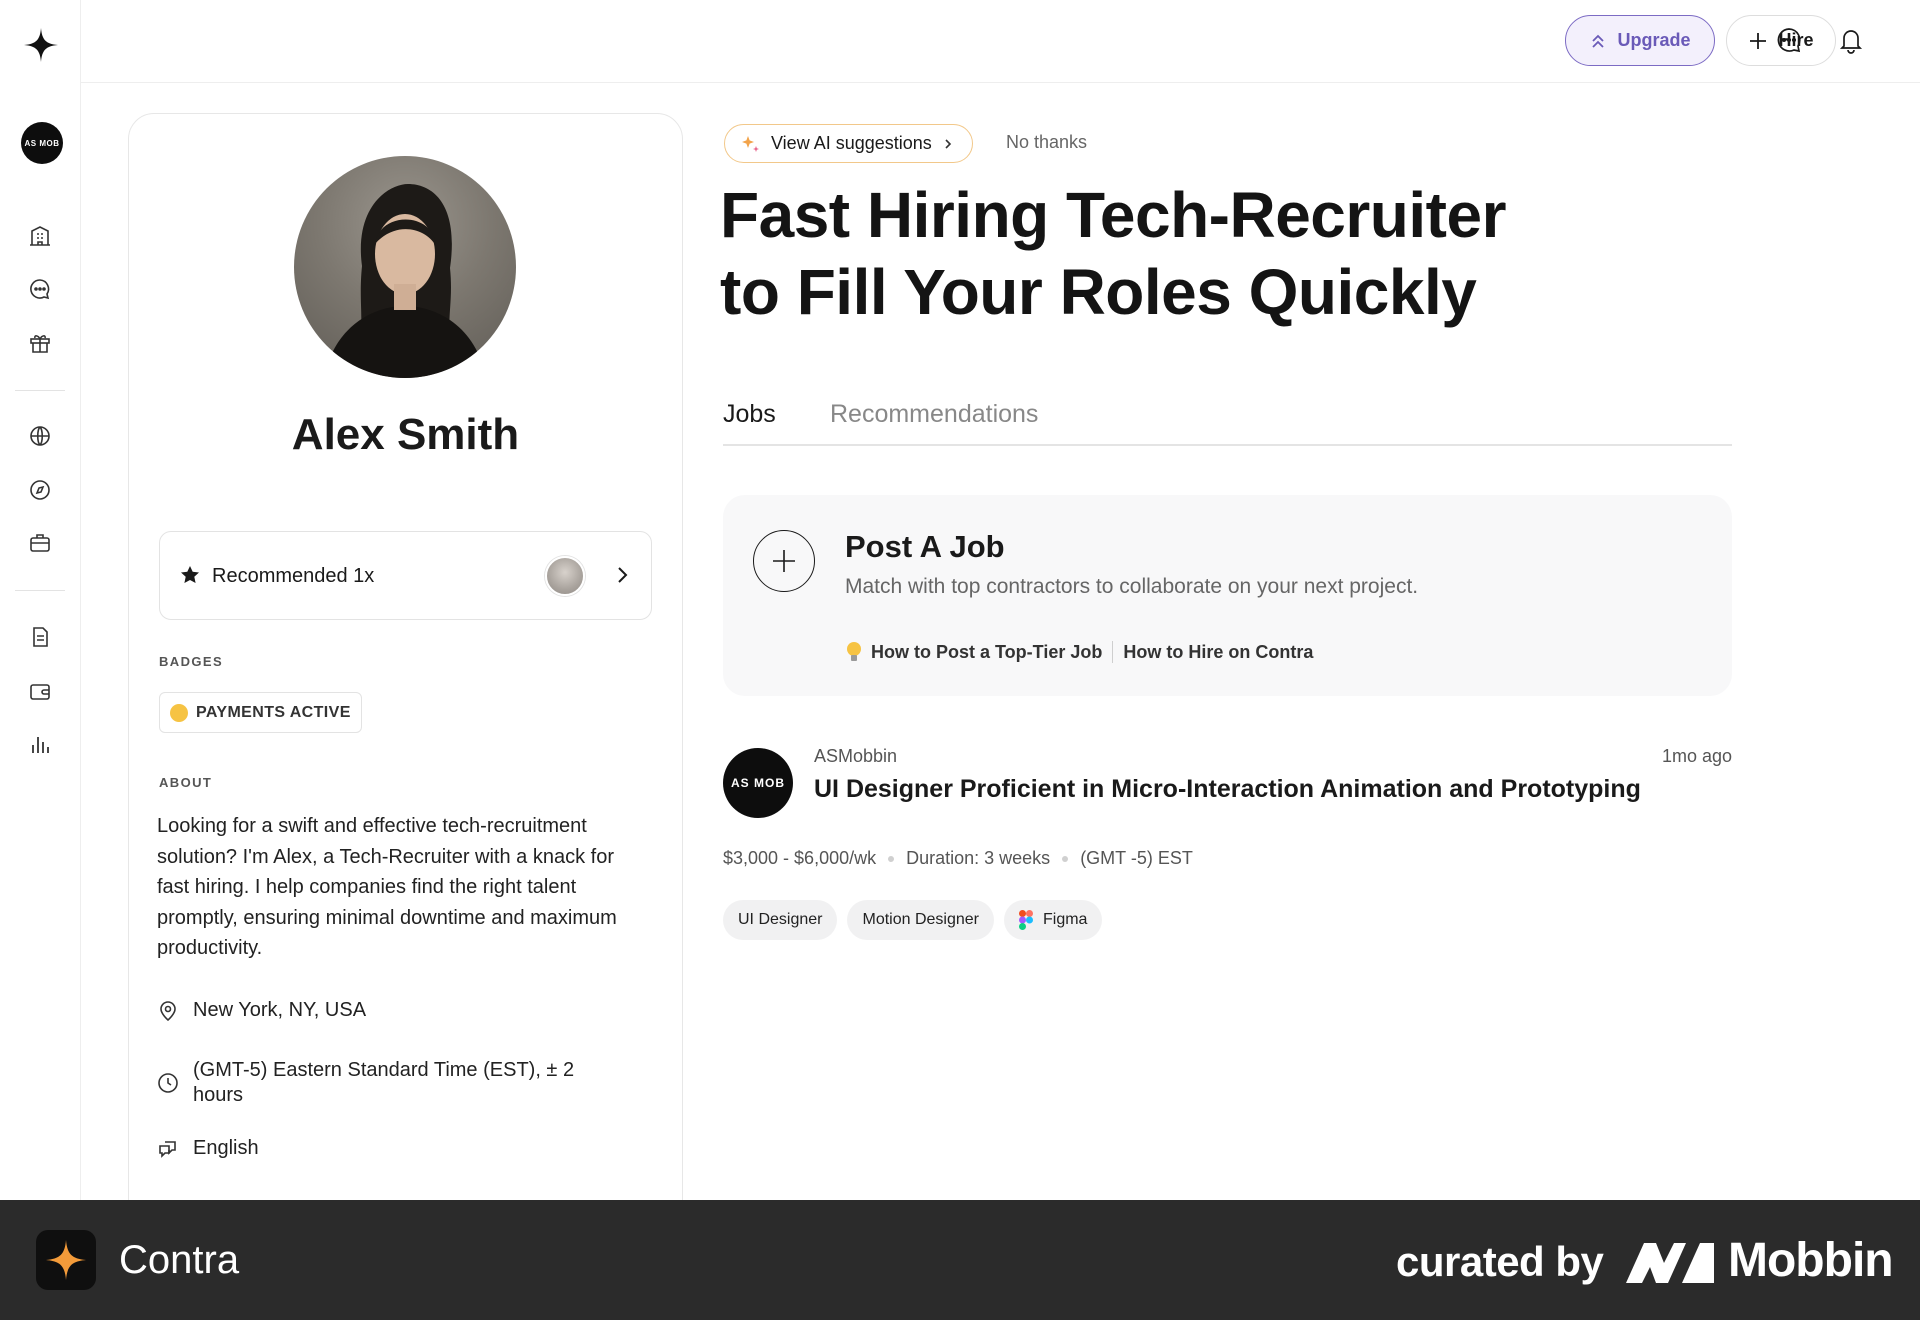  Describe the element at coordinates (960, 1260) in the screenshot. I see `footer-banner: Contra curated by Mobbin` at that location.